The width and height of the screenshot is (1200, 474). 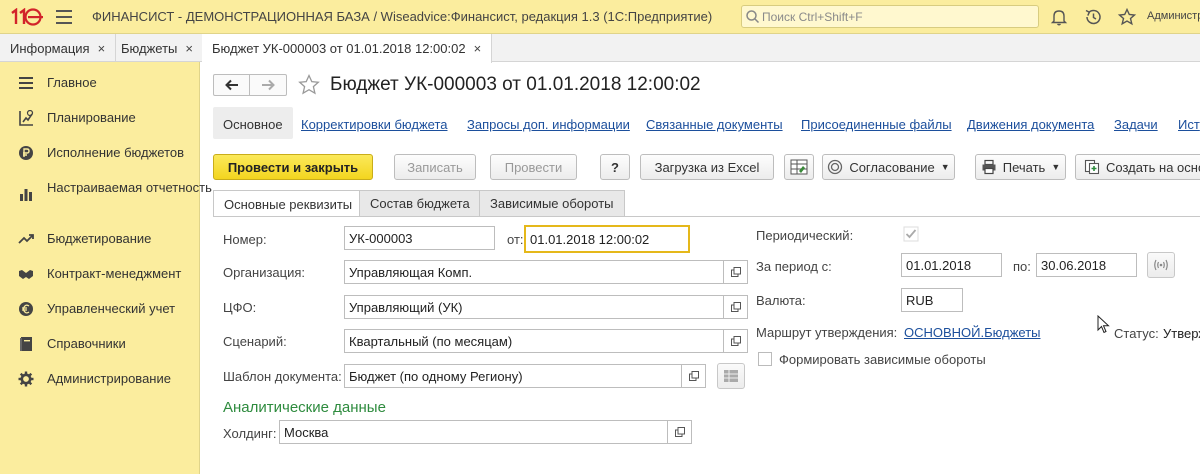 I want to click on link-info-requests: Запросы доп. информации, so click(x=548, y=124).